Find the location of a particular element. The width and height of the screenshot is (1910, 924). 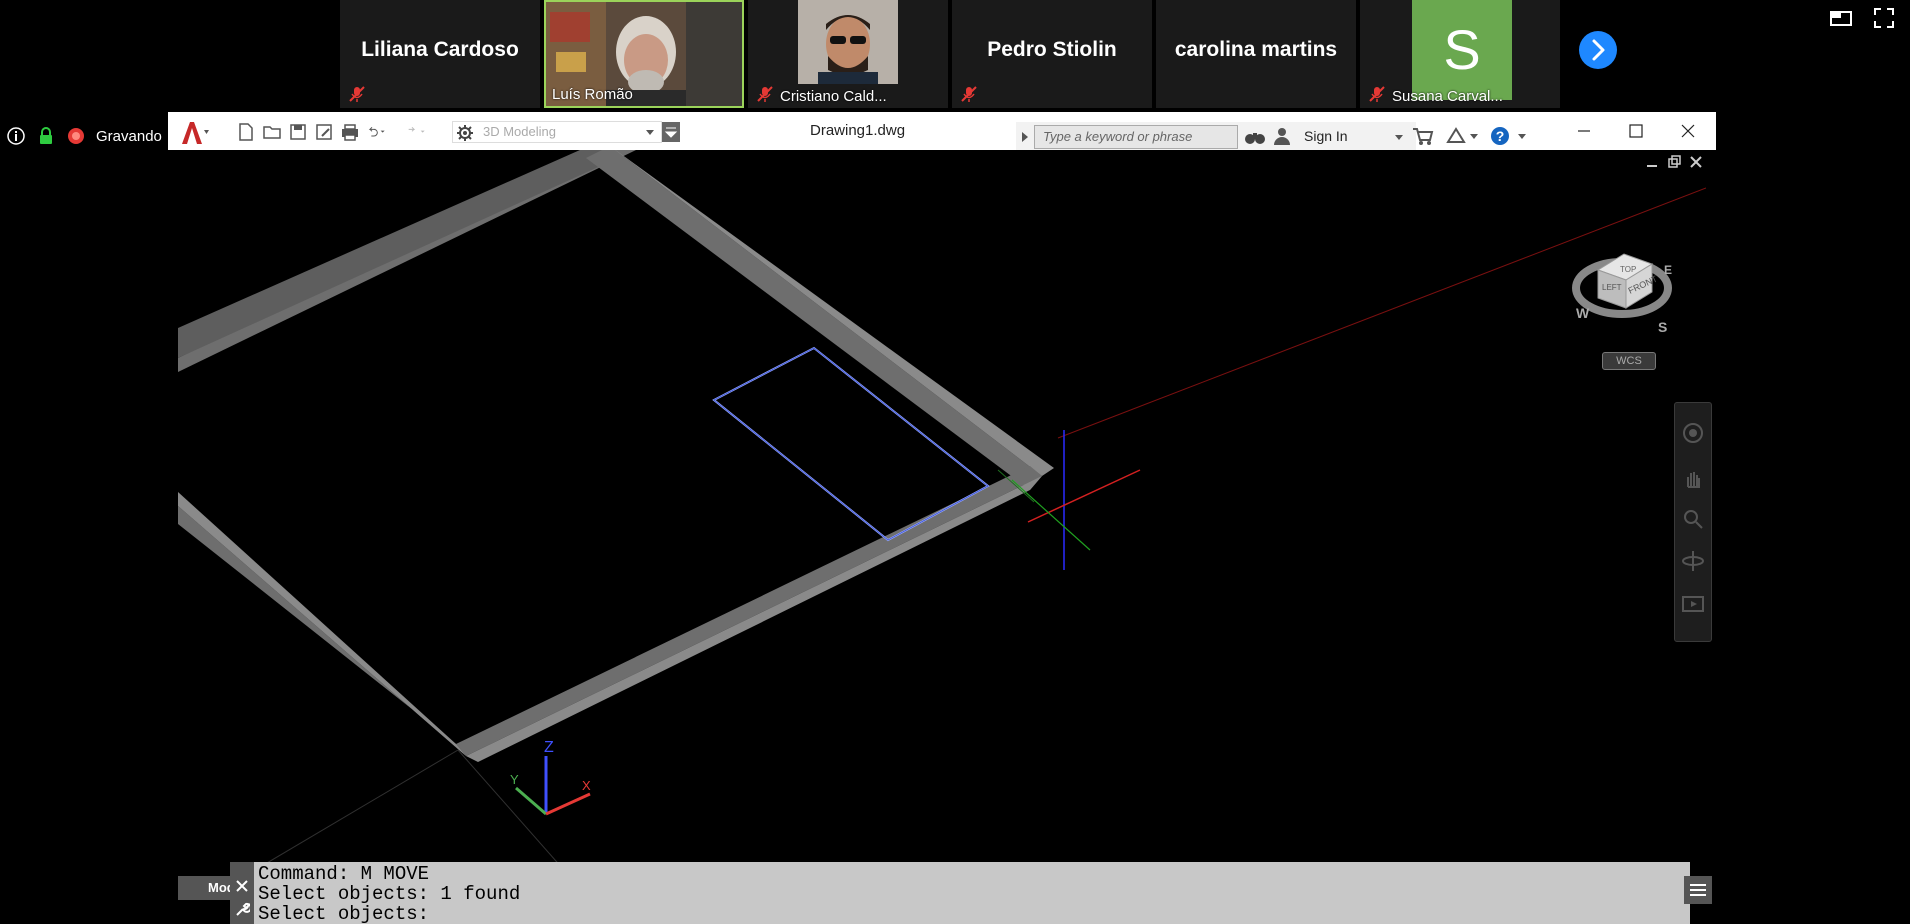

recording-label: Gravando is located at coordinates (129, 136).